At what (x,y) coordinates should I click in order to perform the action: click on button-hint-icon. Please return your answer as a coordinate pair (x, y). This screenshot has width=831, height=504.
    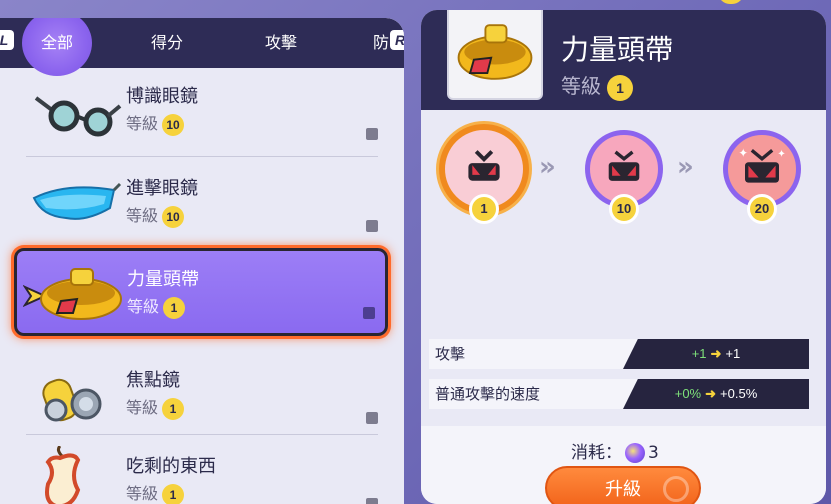
    Looking at the image, I should click on (676, 489).